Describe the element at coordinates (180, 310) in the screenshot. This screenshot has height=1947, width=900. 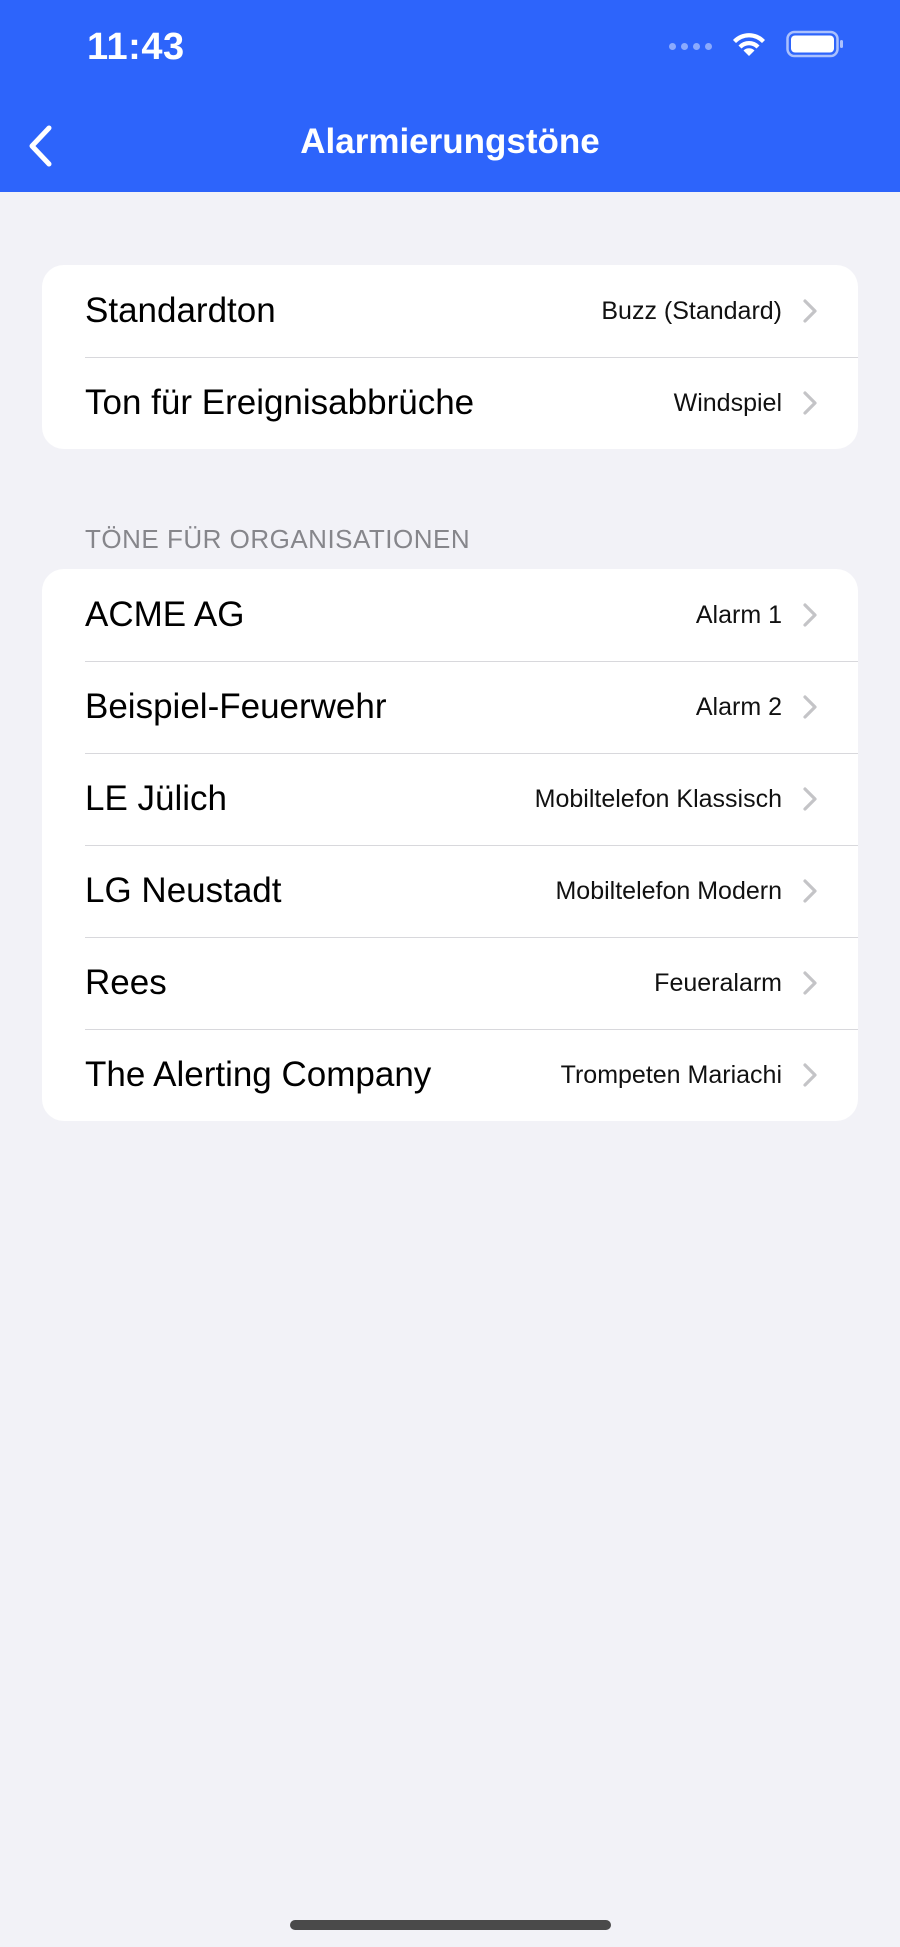
I see `list-item-label: Standardton` at that location.